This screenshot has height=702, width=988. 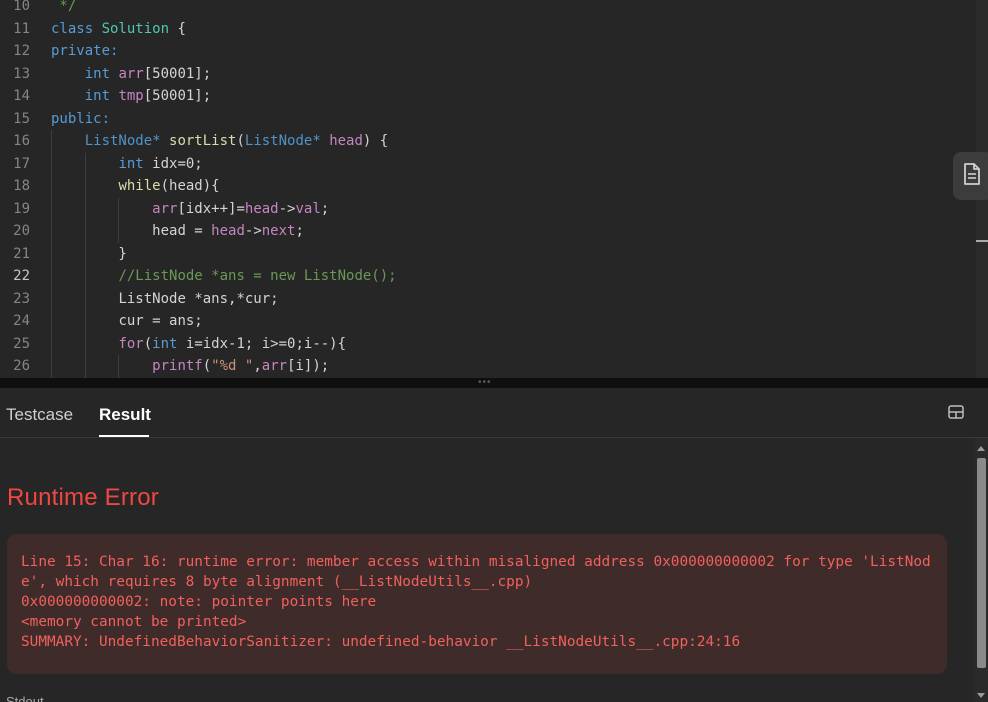 I want to click on tab-testcase: Testcase, so click(x=39, y=415).